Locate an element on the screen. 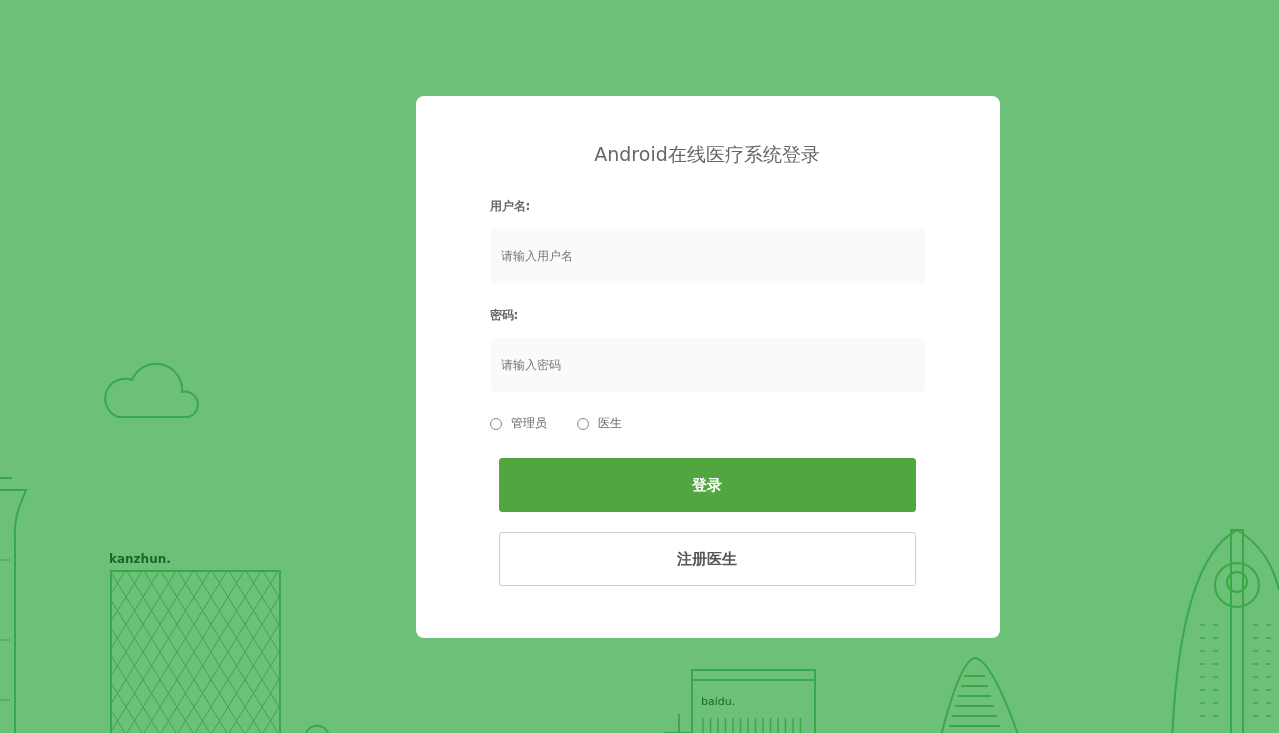  cloud-icon is located at coordinates (151, 390).